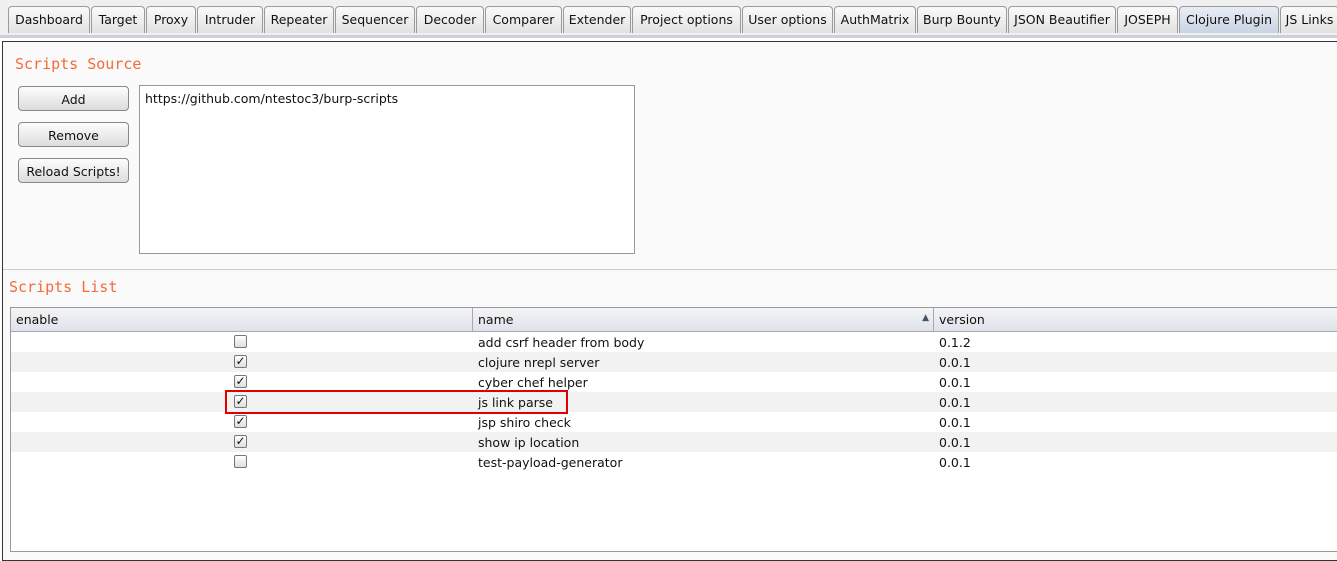 This screenshot has height=561, width=1337. What do you see at coordinates (787, 19) in the screenshot?
I see `tab-user-options: User options` at bounding box center [787, 19].